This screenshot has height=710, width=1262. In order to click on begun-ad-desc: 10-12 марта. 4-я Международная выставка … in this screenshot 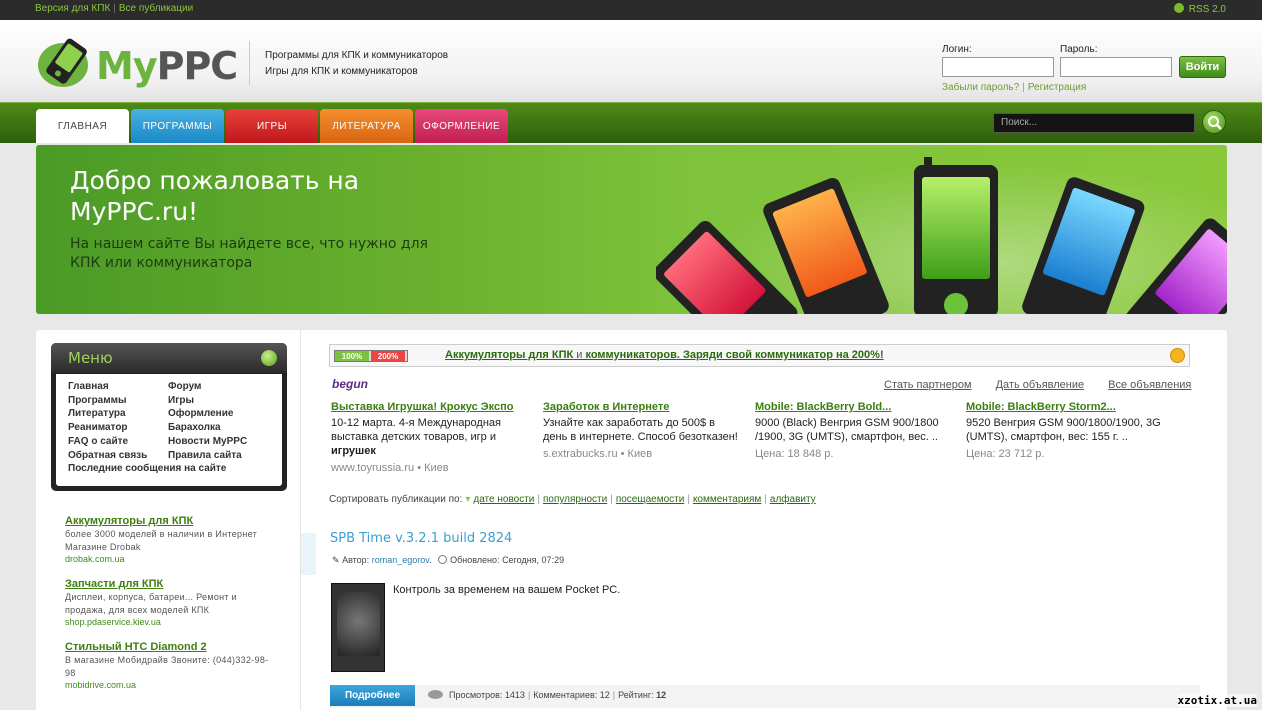, I will do `click(416, 437)`.